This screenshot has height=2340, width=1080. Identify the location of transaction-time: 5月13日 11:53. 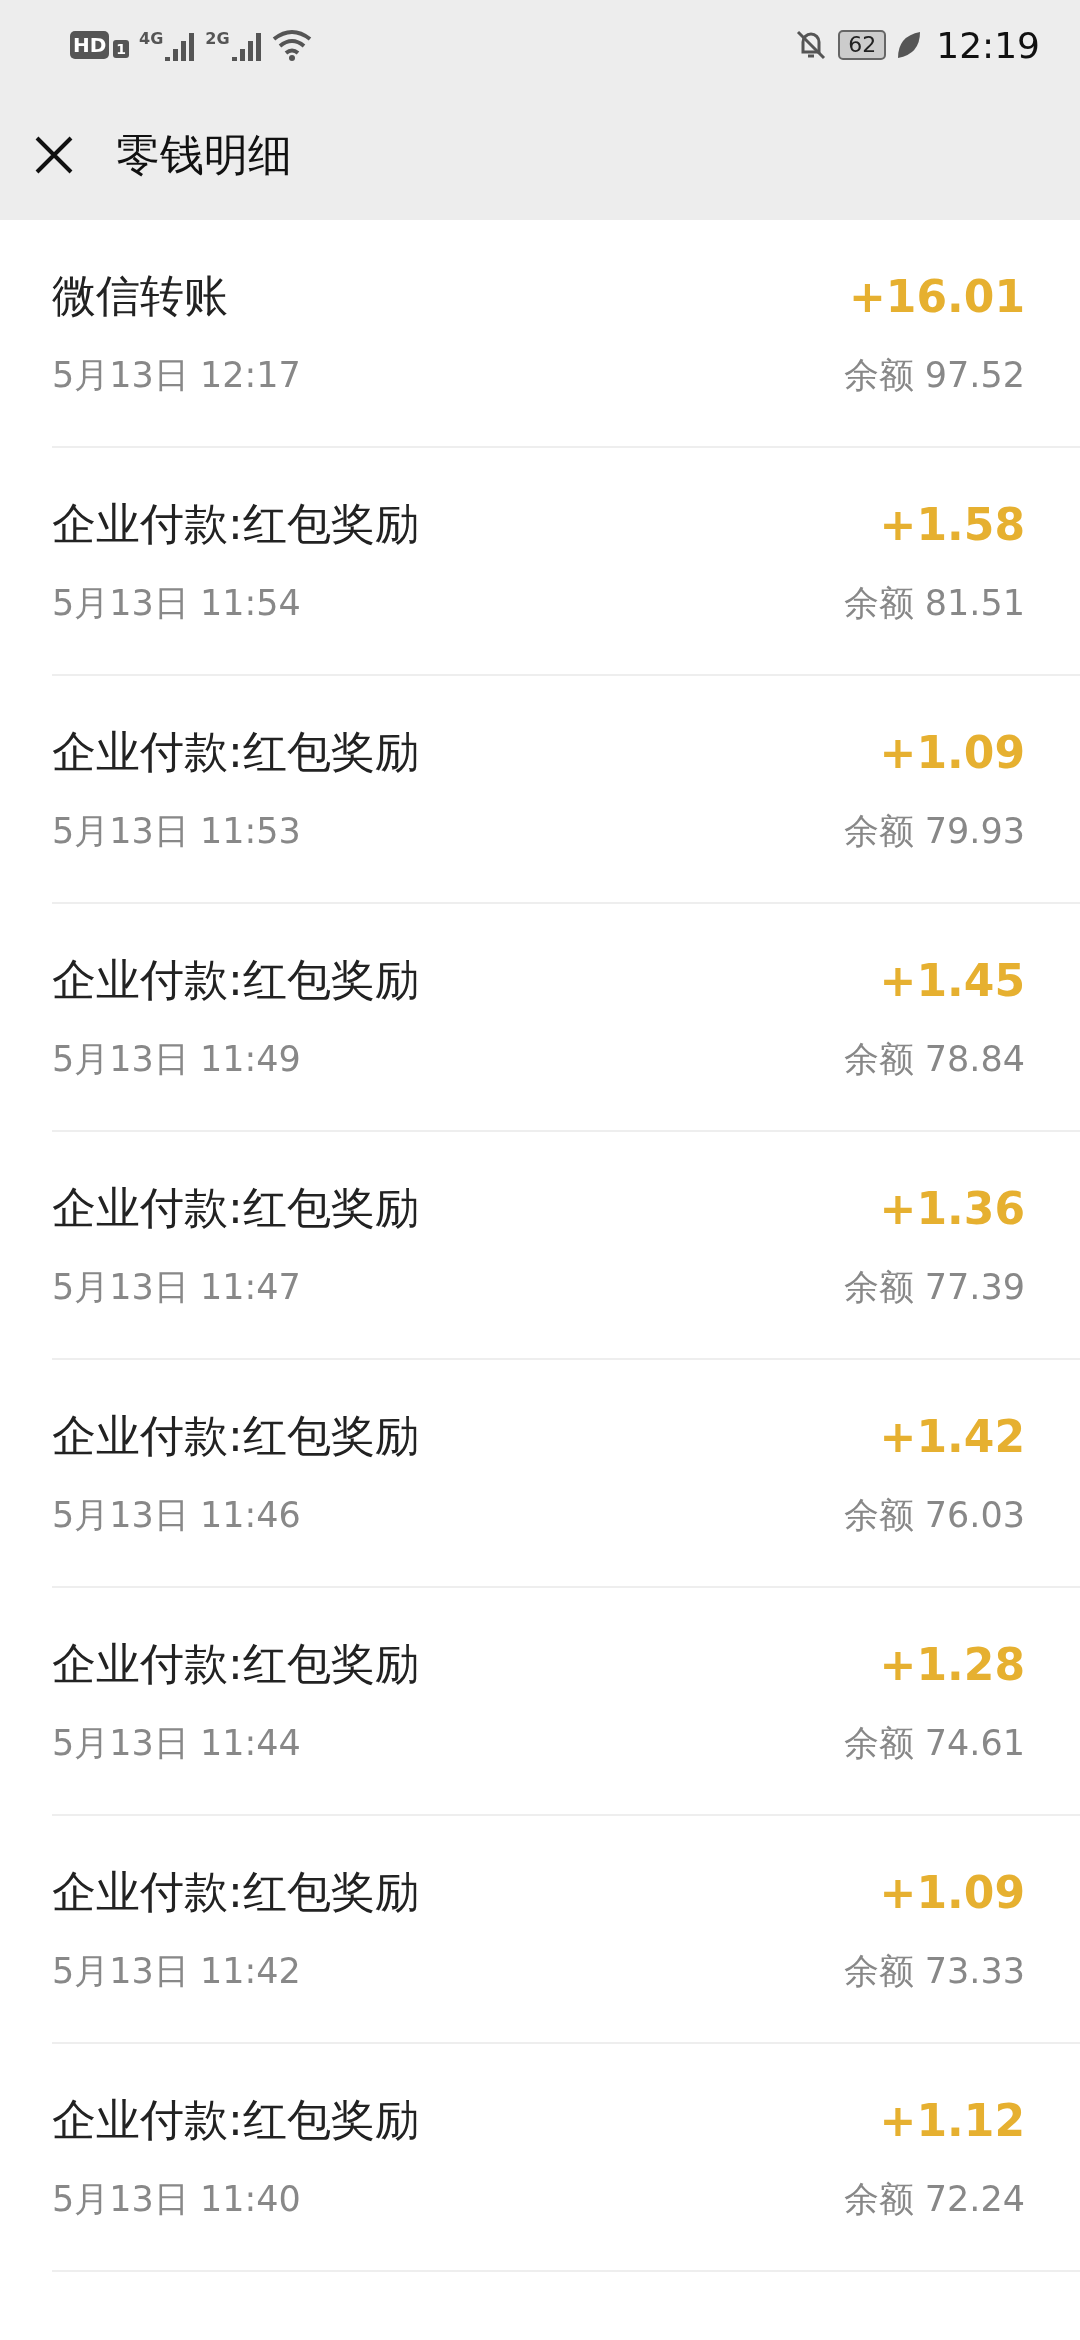
(176, 831).